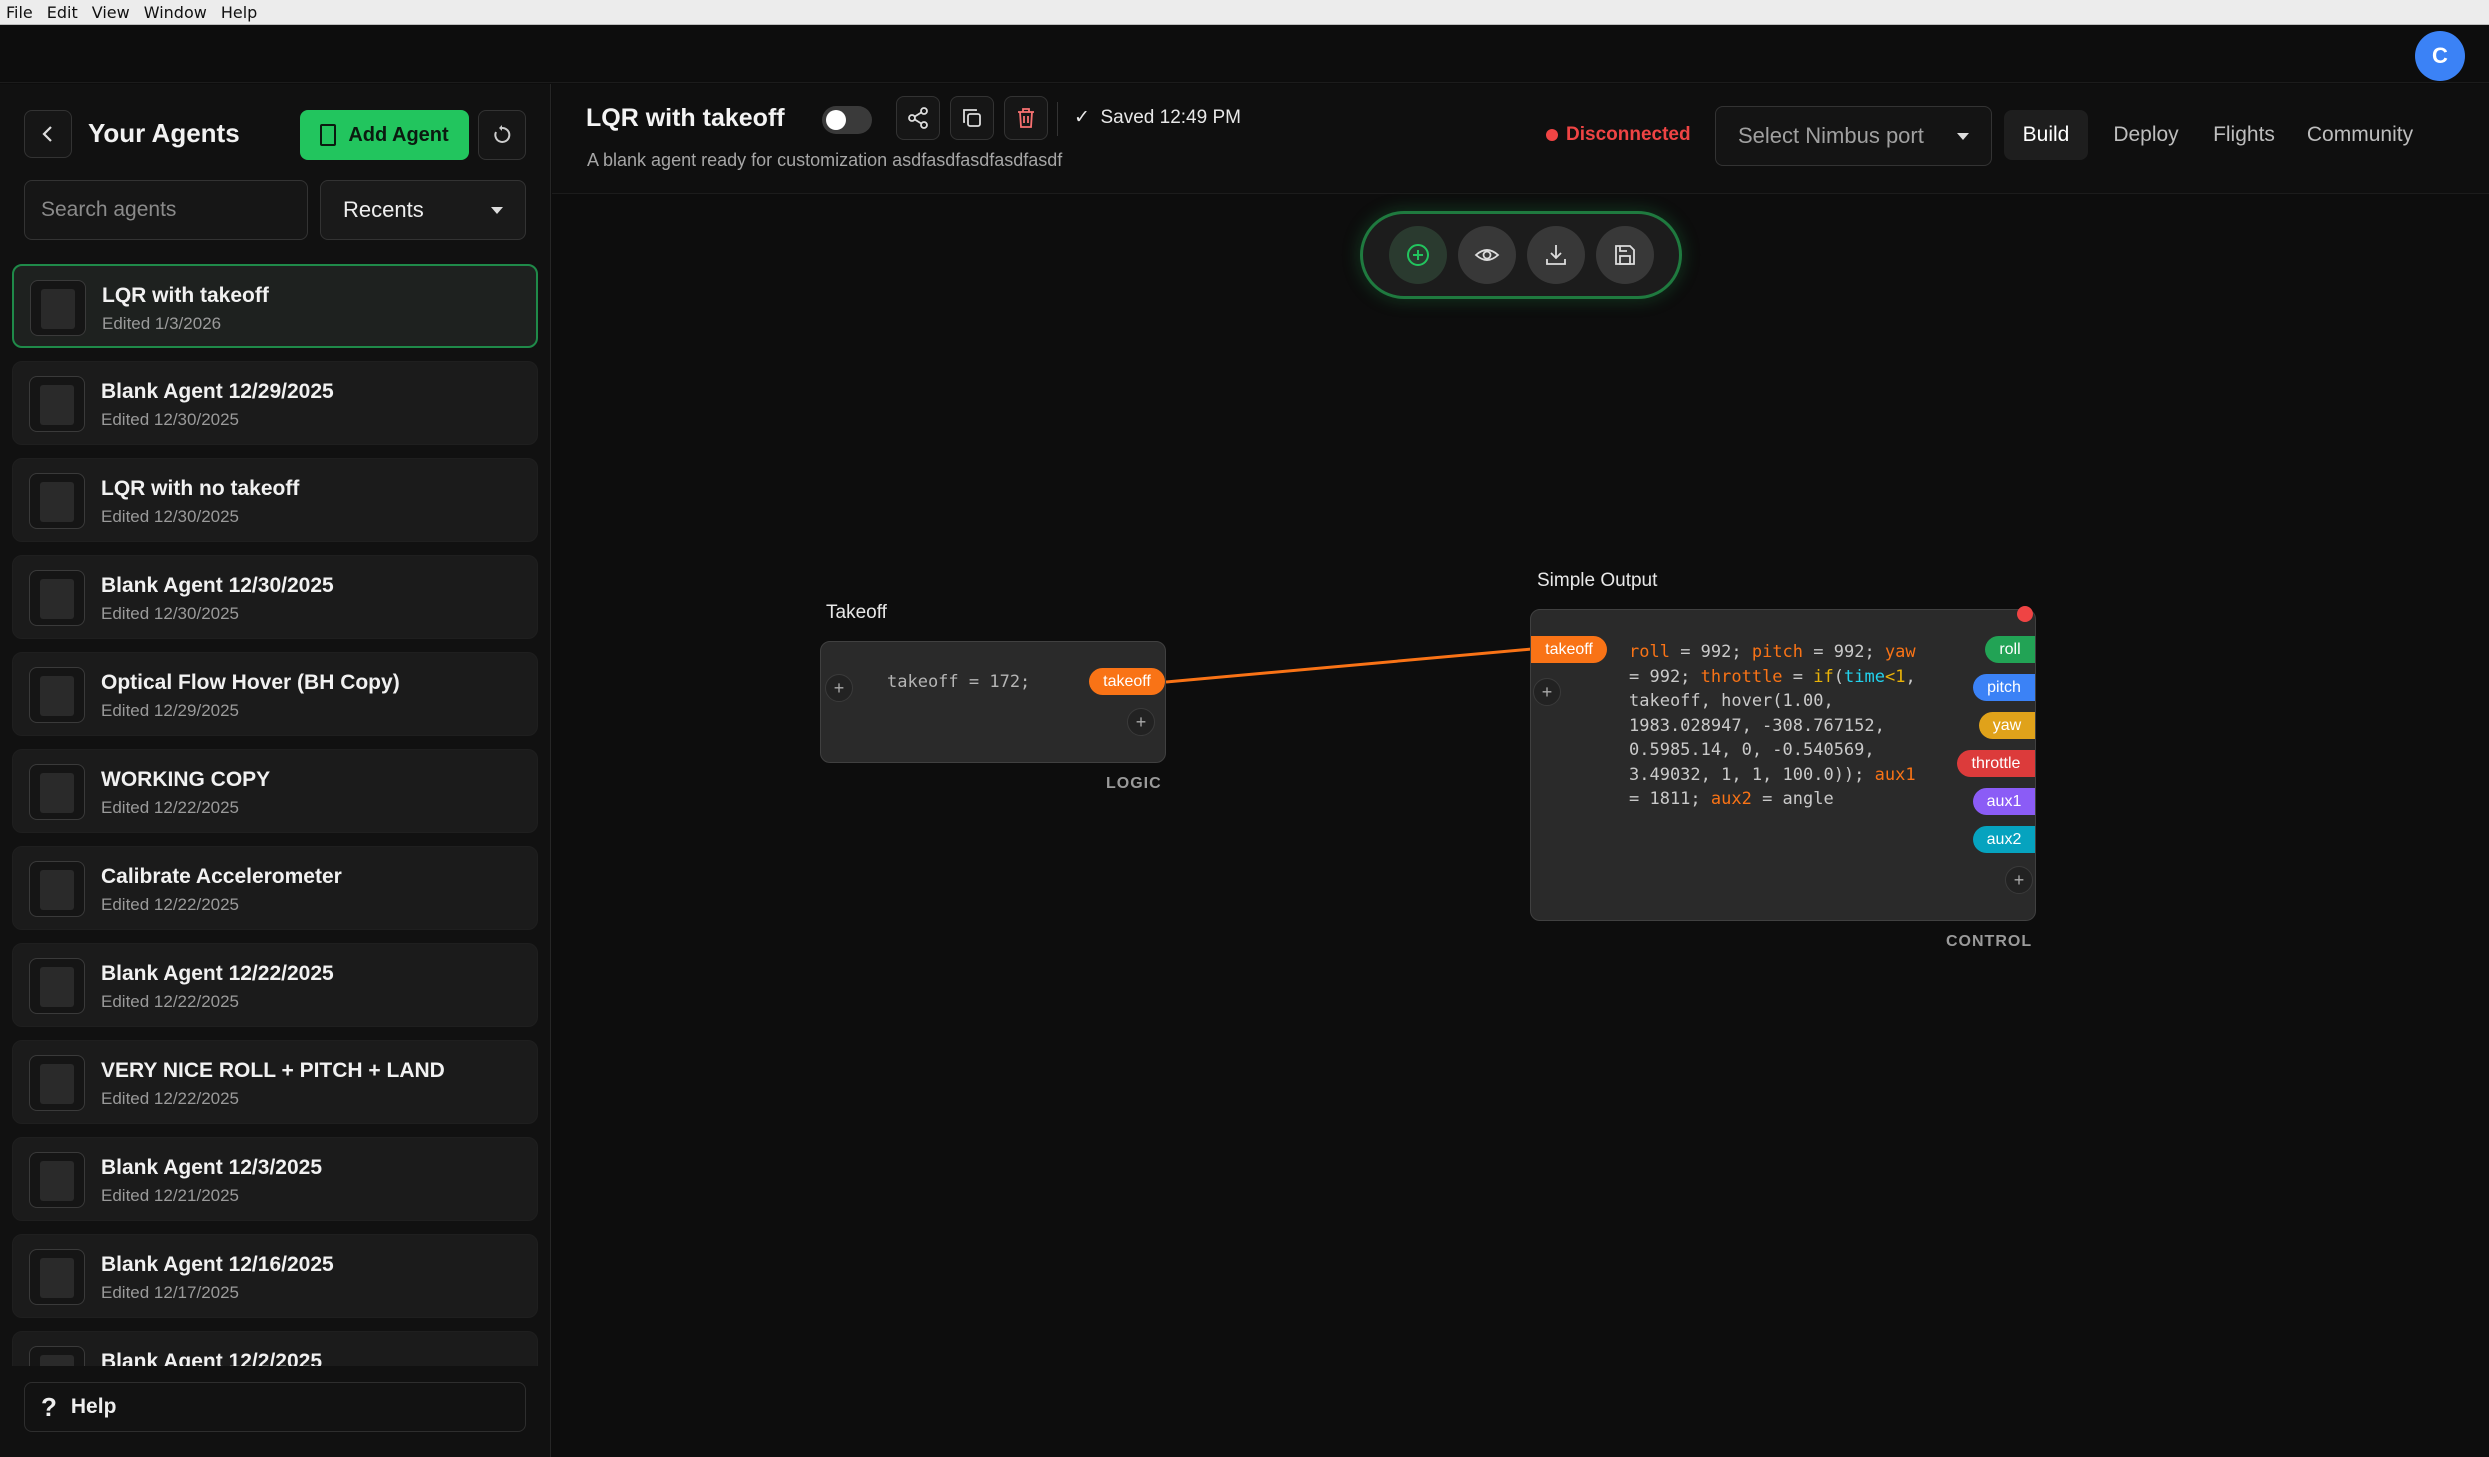 This screenshot has width=2489, height=1457. I want to click on share-button, so click(918, 118).